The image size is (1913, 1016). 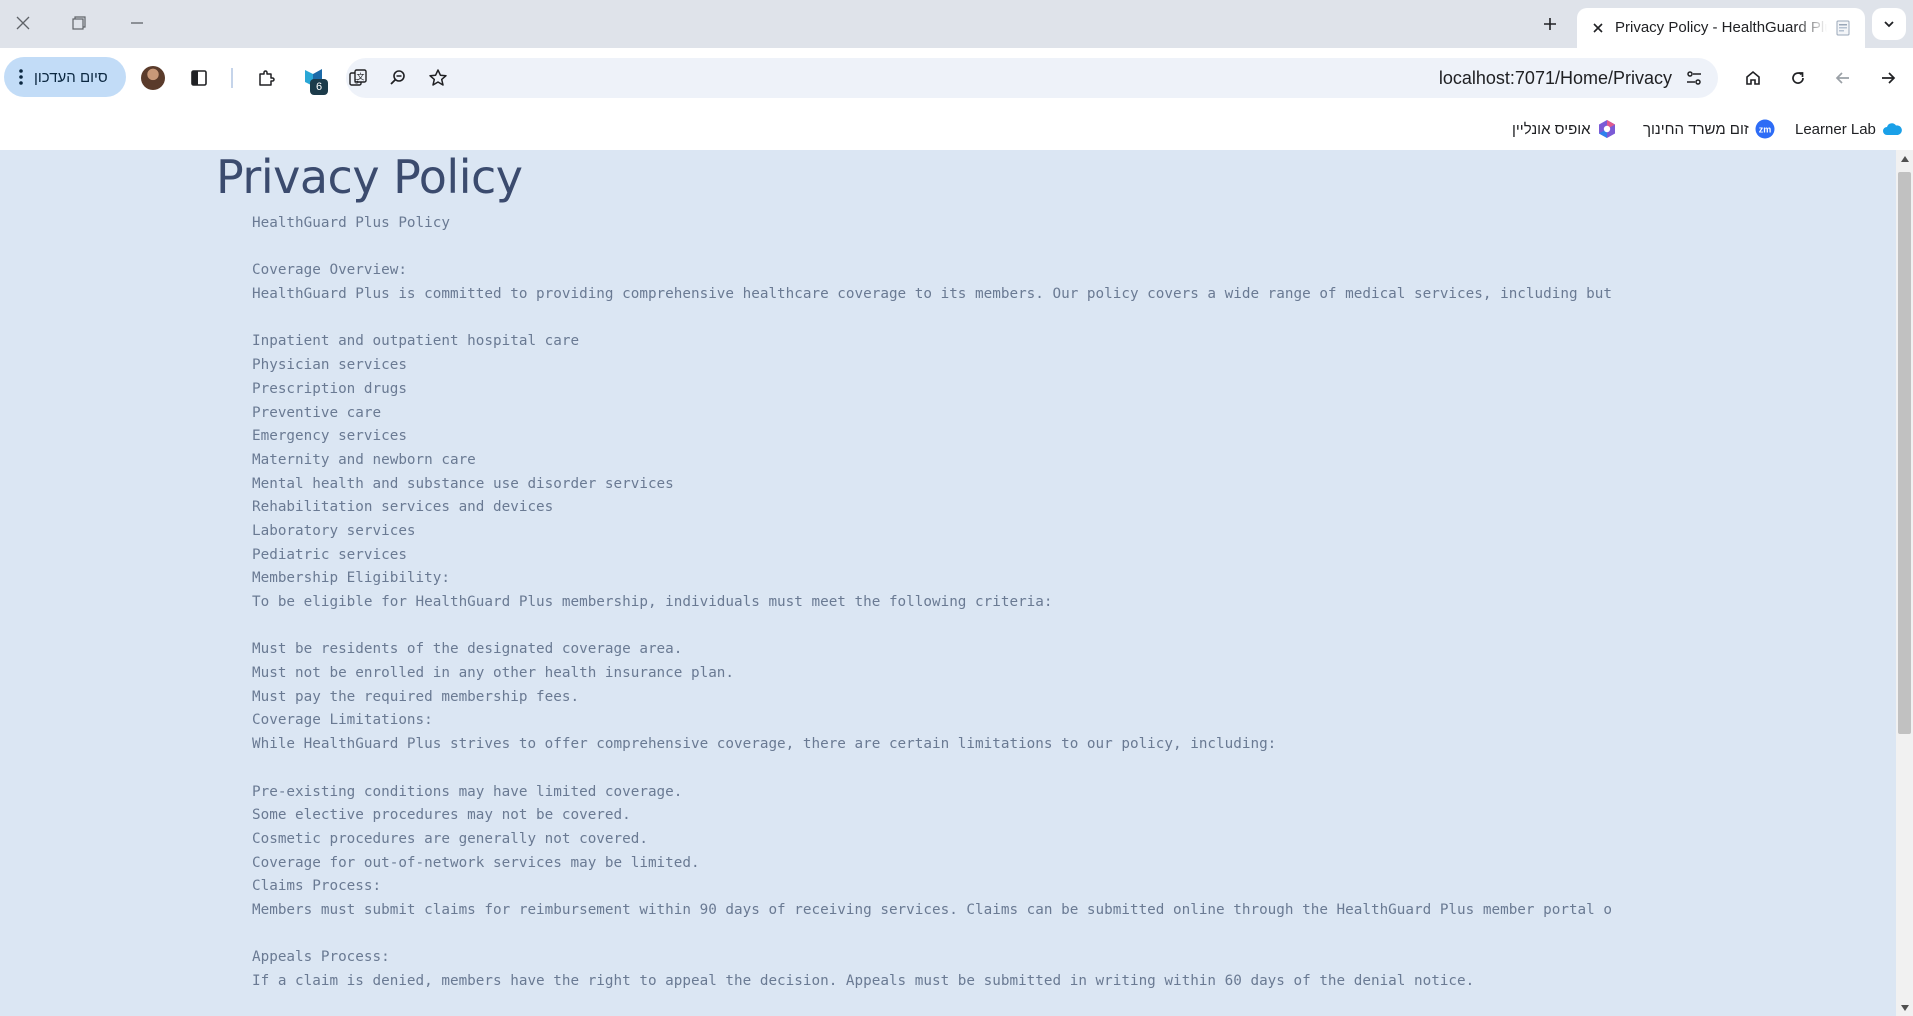 I want to click on policy-line: HealthGuard Plus Policy, so click(x=351, y=223).